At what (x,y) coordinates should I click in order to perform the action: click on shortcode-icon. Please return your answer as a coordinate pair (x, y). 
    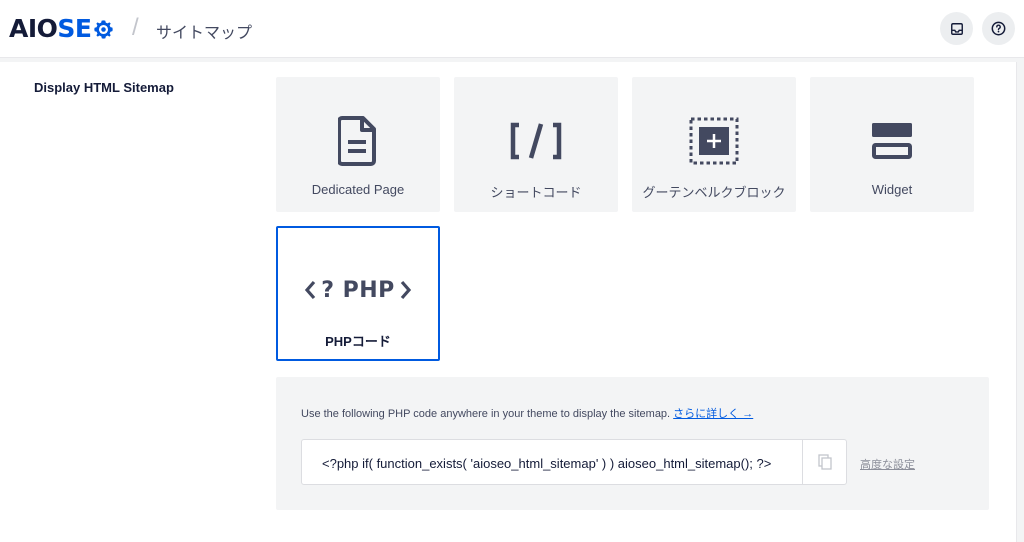
    Looking at the image, I should click on (536, 141).